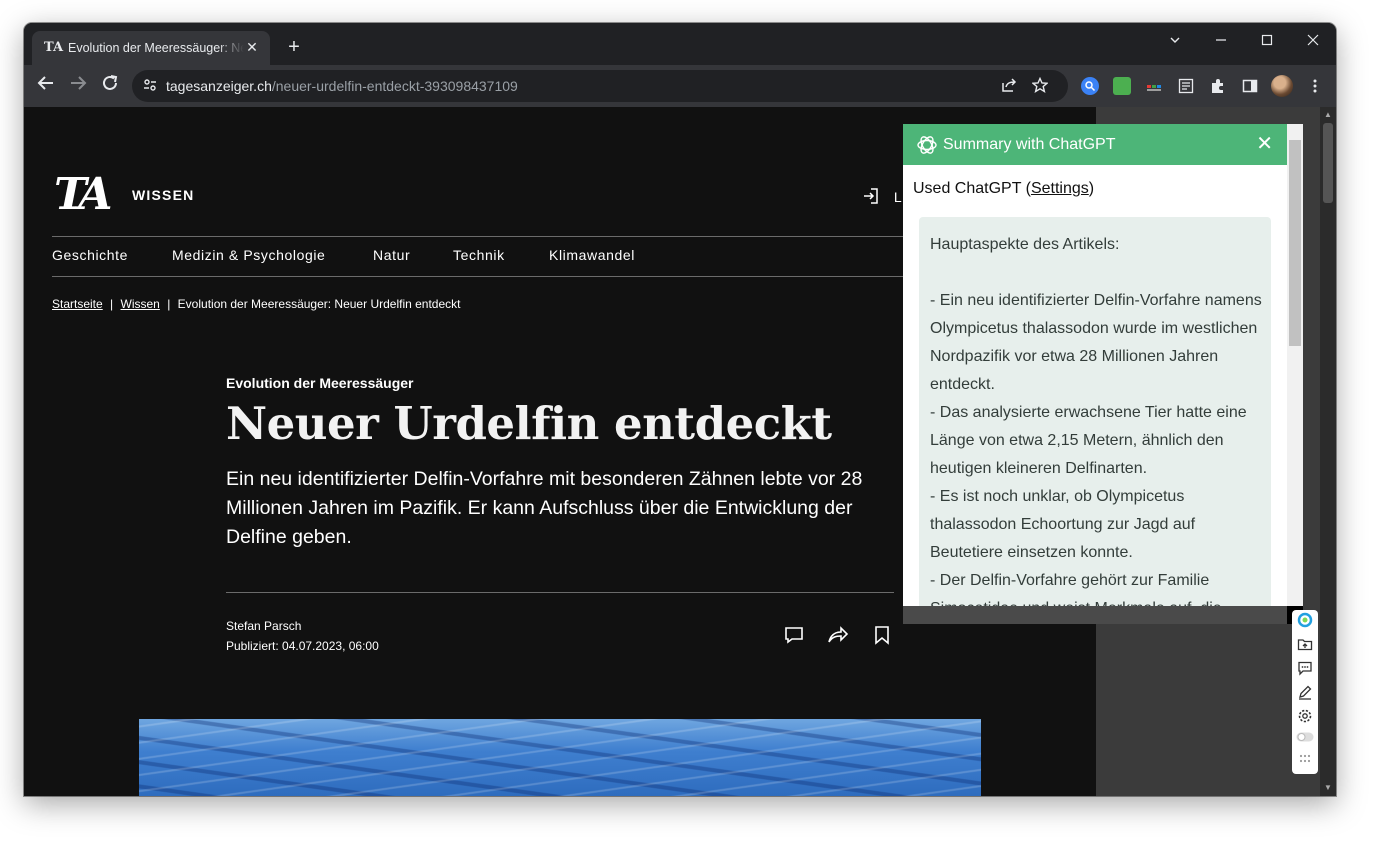 This screenshot has width=1376, height=862. Describe the element at coordinates (1315, 86) in the screenshot. I see `browser-menu-icon` at that location.